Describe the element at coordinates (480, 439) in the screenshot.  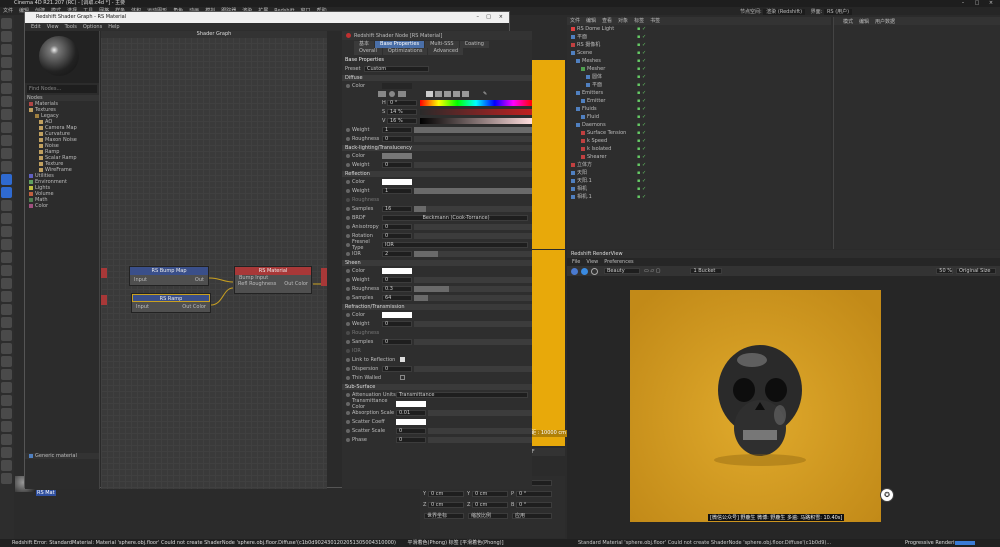
I see `phase-slider` at that location.